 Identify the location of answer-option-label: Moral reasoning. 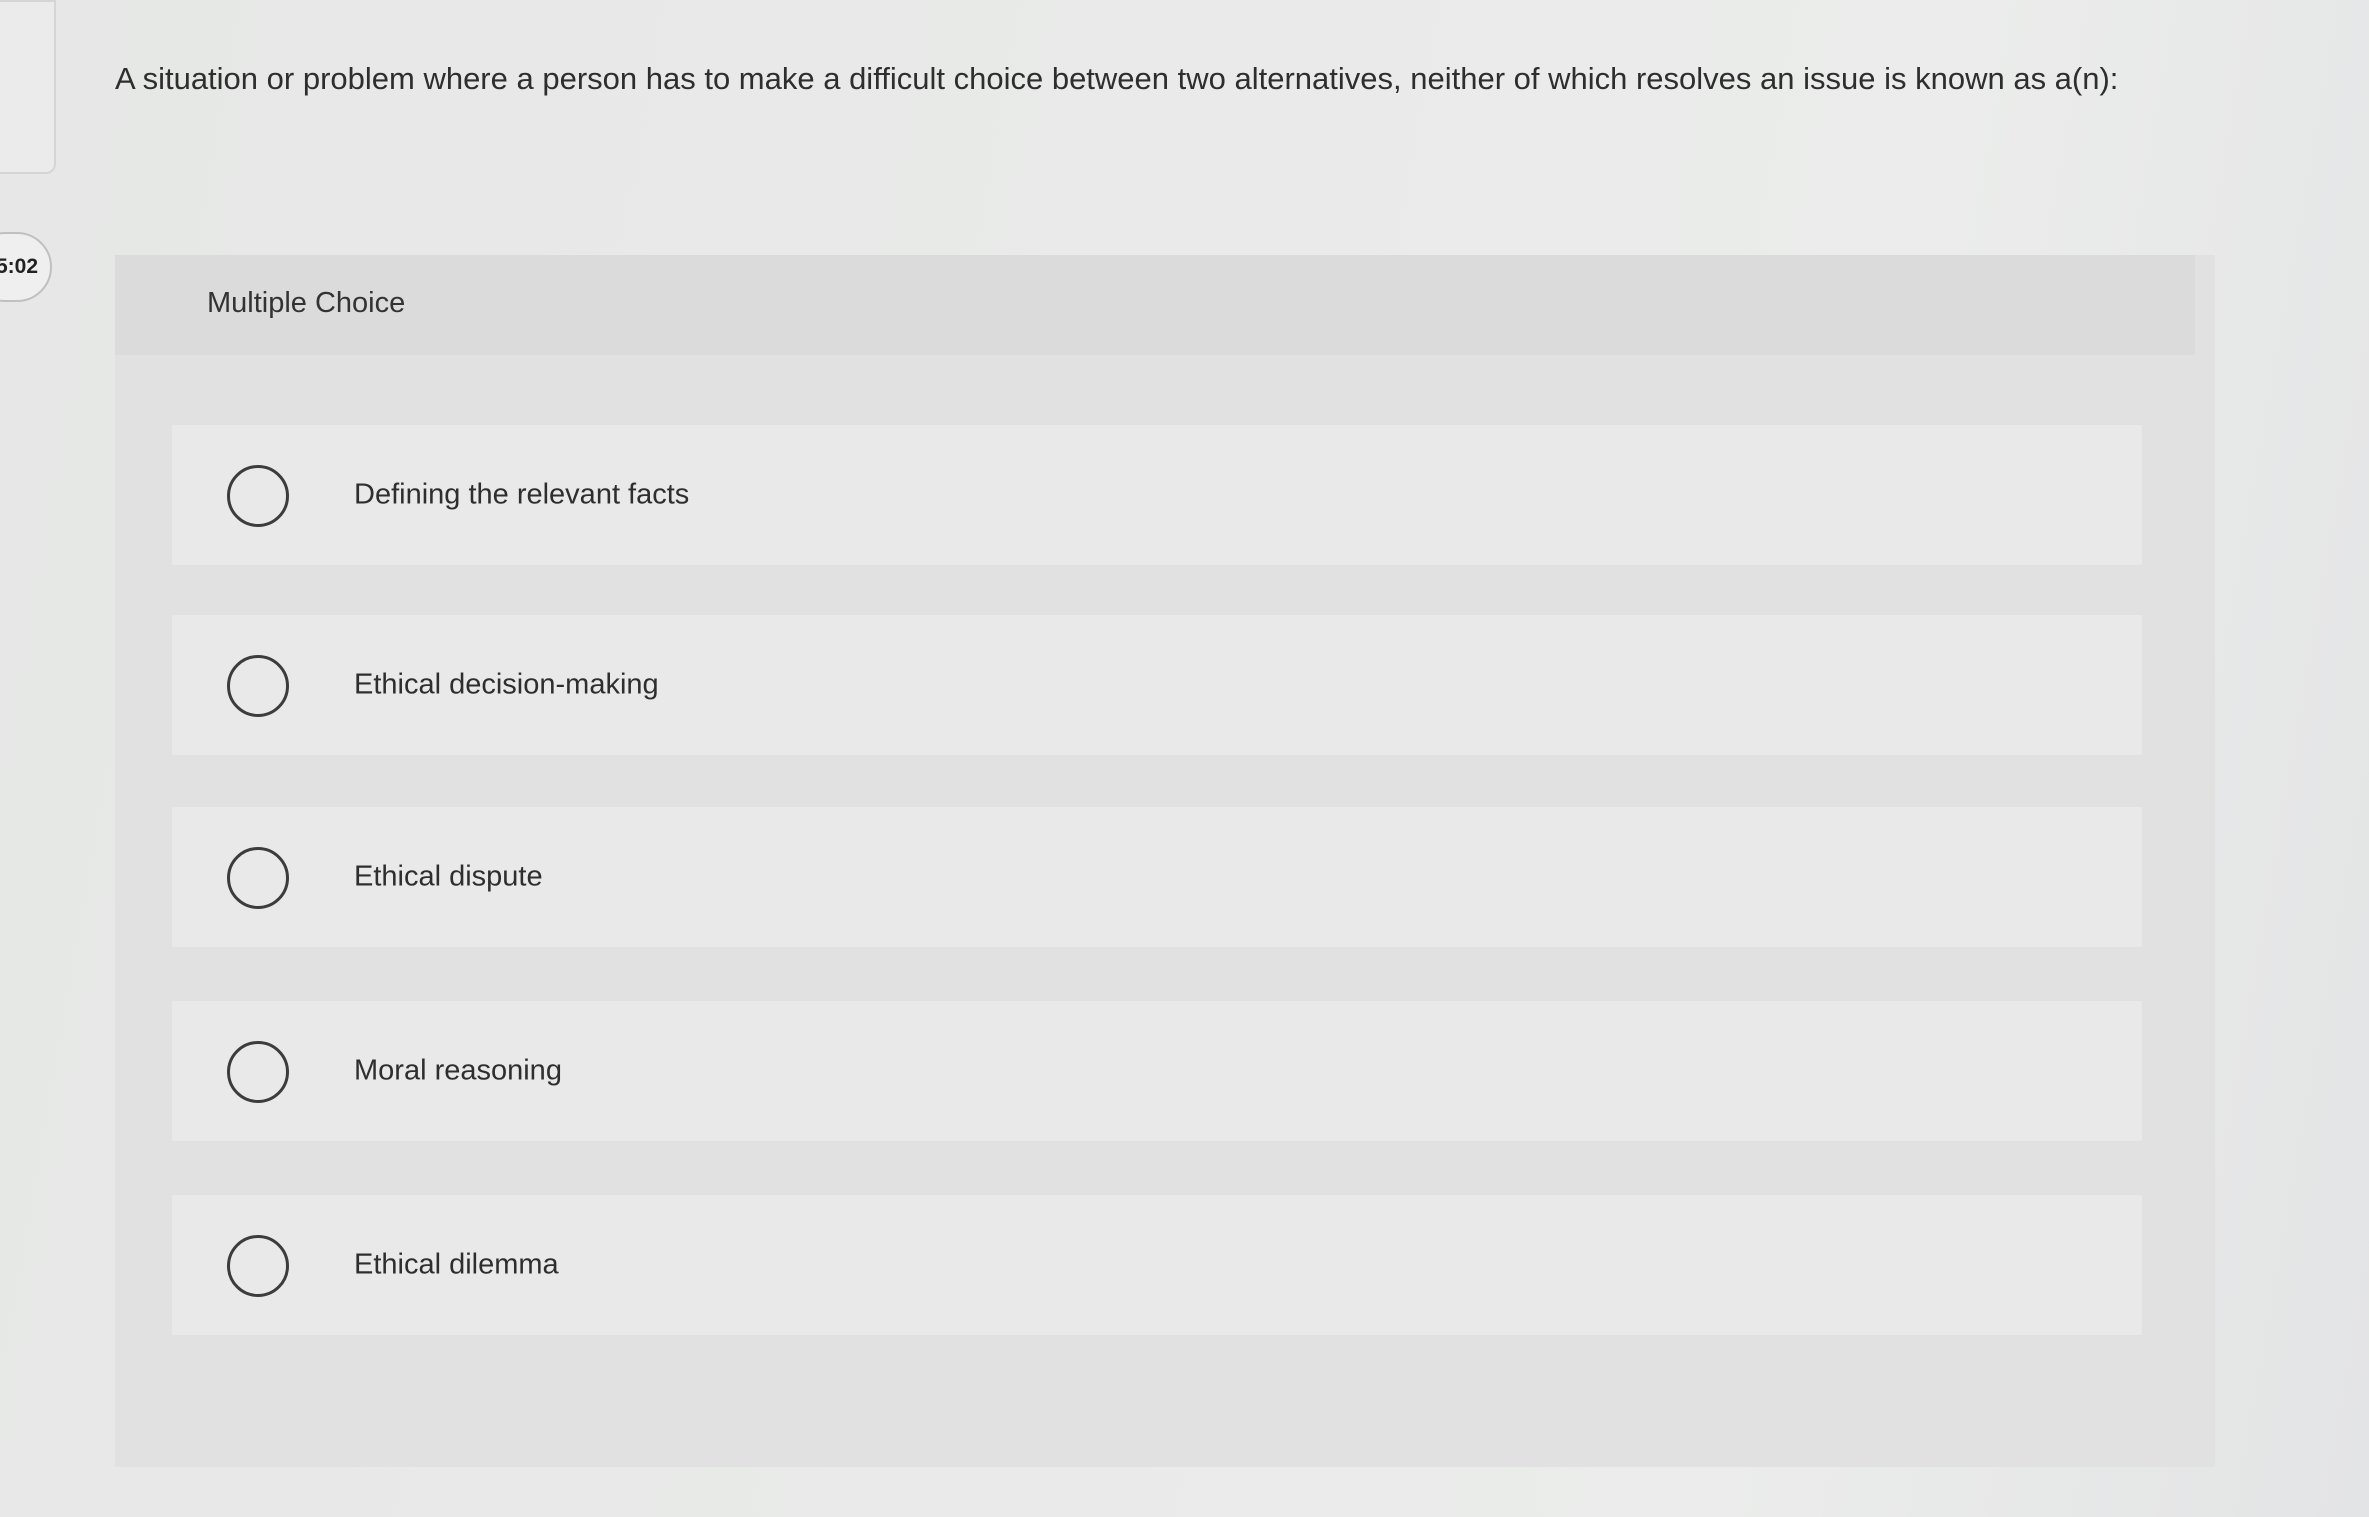
(458, 1070).